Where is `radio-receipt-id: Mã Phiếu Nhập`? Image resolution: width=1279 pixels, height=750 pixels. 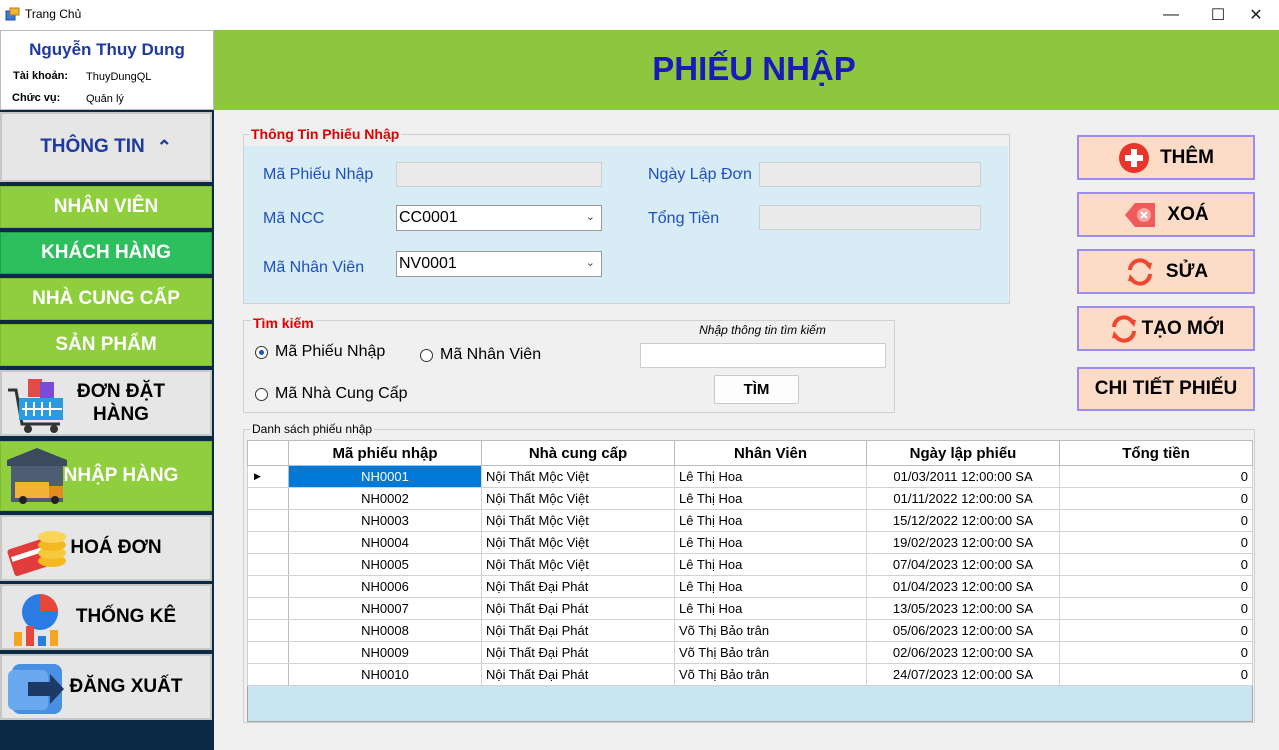
radio-receipt-id: Mã Phiếu Nhập is located at coordinates (320, 352).